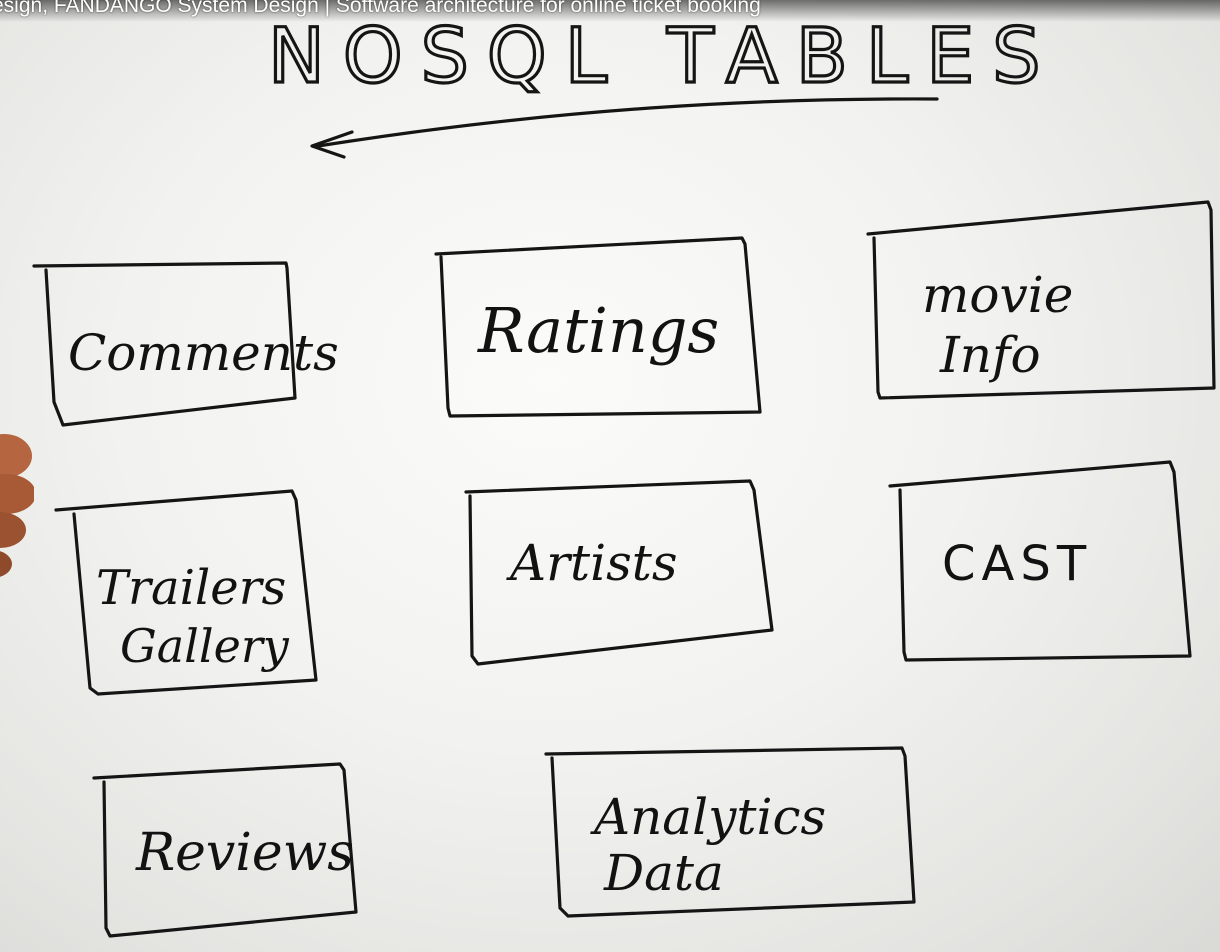 The image size is (1220, 952). What do you see at coordinates (627, 122) in the screenshot?
I see `heading-arrow` at bounding box center [627, 122].